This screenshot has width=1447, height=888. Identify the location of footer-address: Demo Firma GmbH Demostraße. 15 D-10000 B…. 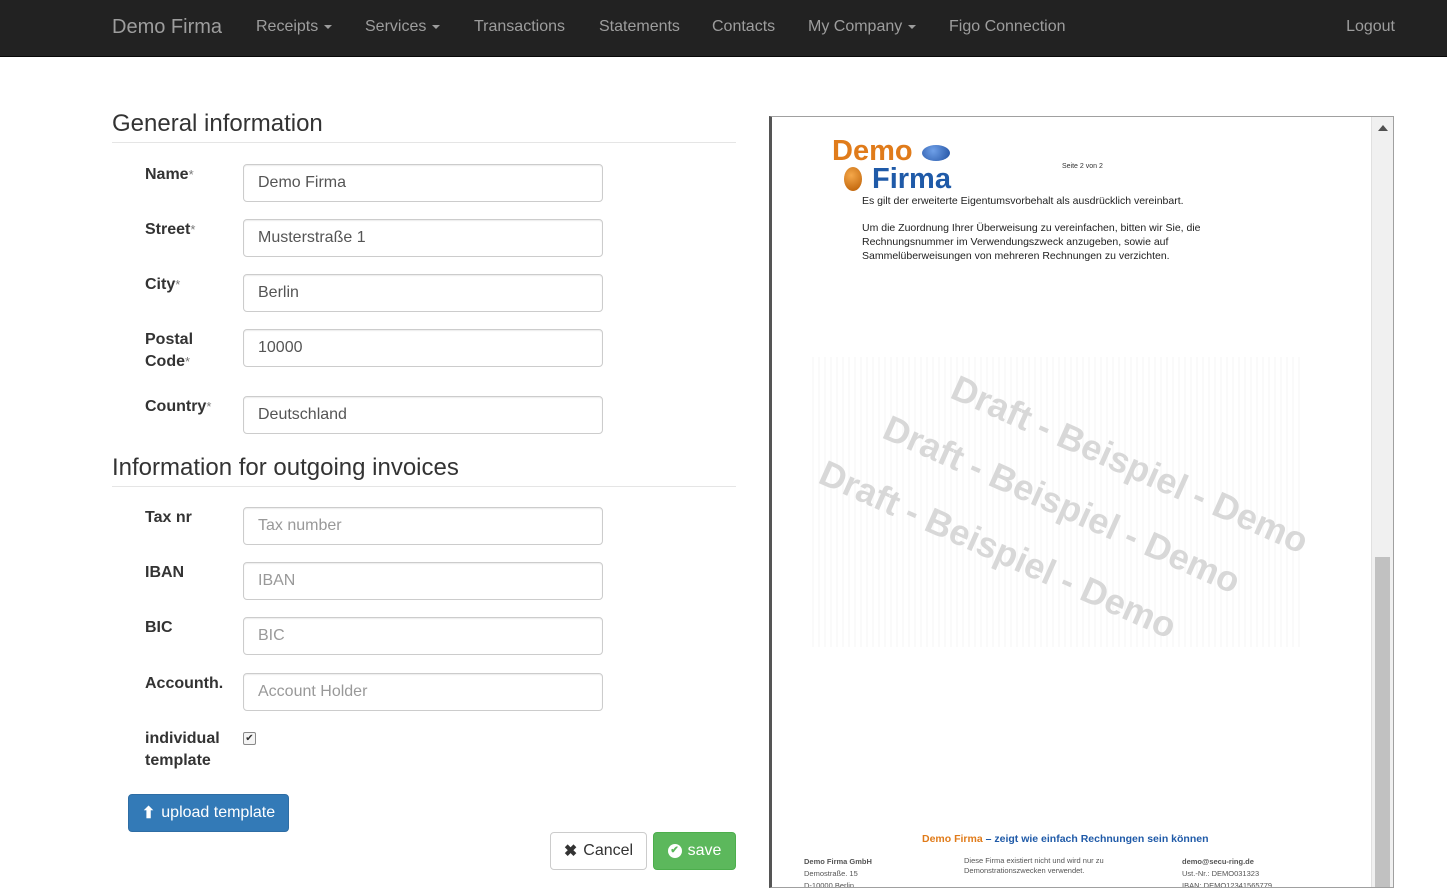
(838, 872).